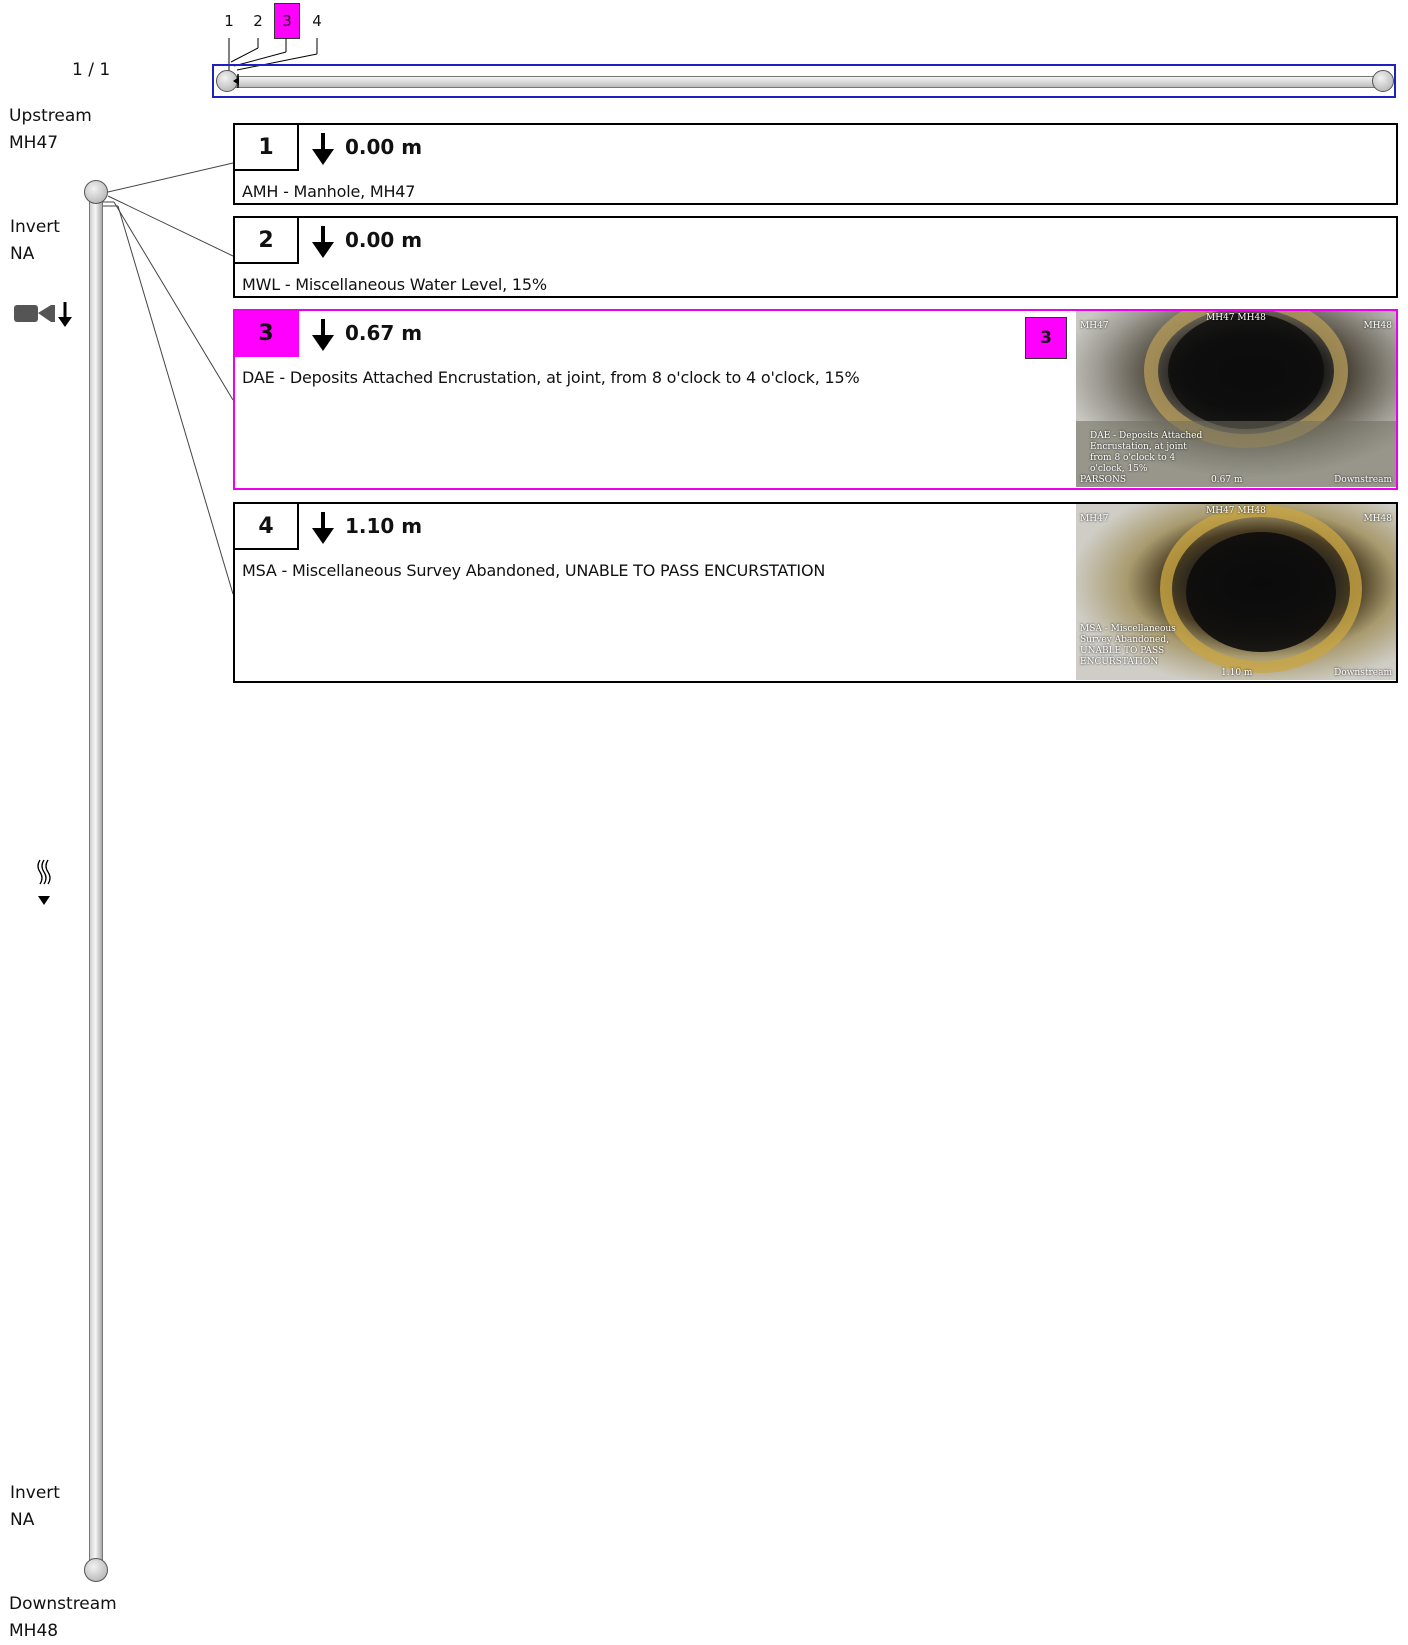  What do you see at coordinates (329, 191) in the screenshot?
I see `observation-description: AMH - Manhole, MH47` at bounding box center [329, 191].